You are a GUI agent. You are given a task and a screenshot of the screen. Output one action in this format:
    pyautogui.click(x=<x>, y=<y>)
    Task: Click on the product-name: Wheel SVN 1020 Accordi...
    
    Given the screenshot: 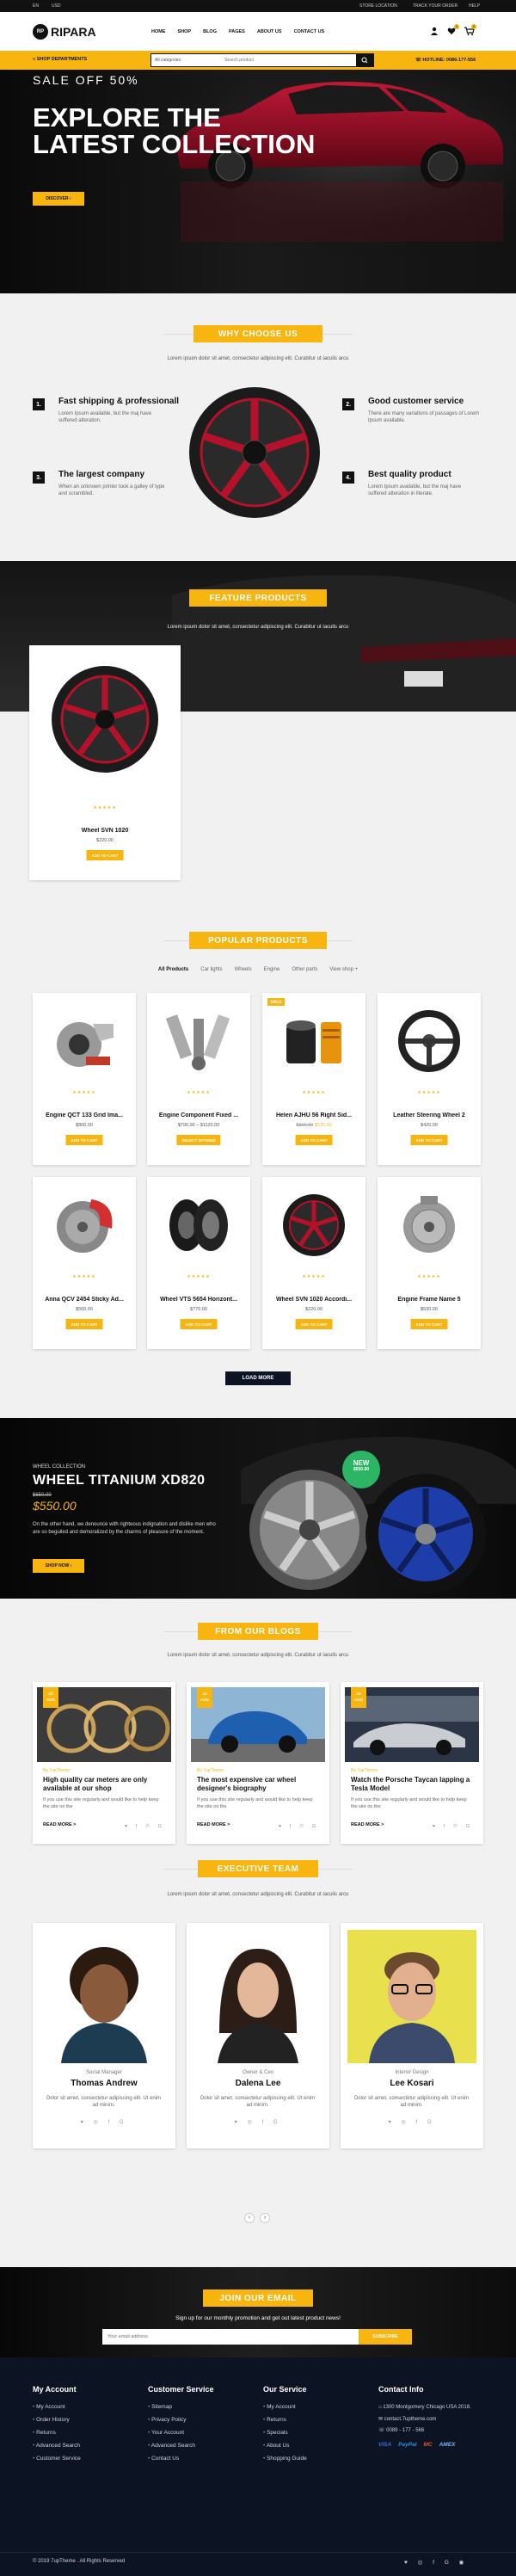 What is the action you would take?
    pyautogui.click(x=314, y=1300)
    